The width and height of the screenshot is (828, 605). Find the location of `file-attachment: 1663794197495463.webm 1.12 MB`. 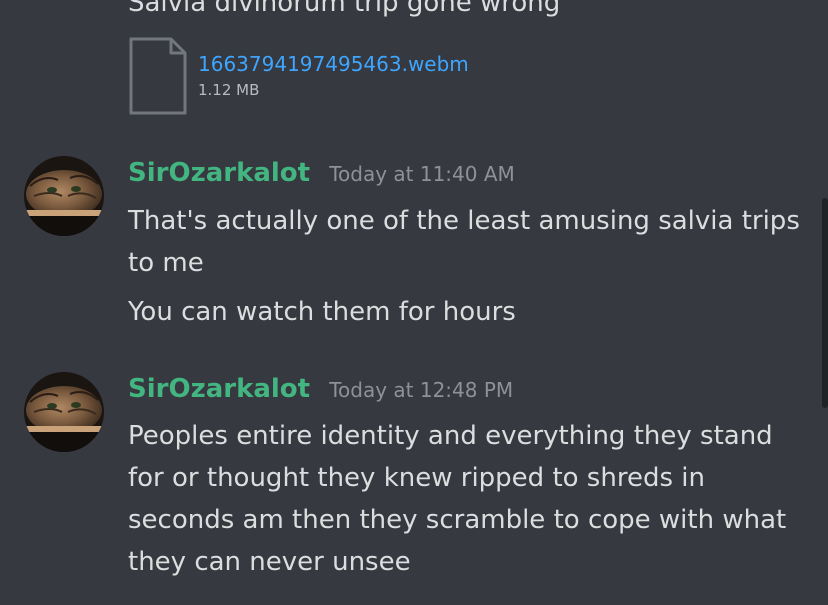

file-attachment: 1663794197495463.webm 1.12 MB is located at coordinates (318, 76).